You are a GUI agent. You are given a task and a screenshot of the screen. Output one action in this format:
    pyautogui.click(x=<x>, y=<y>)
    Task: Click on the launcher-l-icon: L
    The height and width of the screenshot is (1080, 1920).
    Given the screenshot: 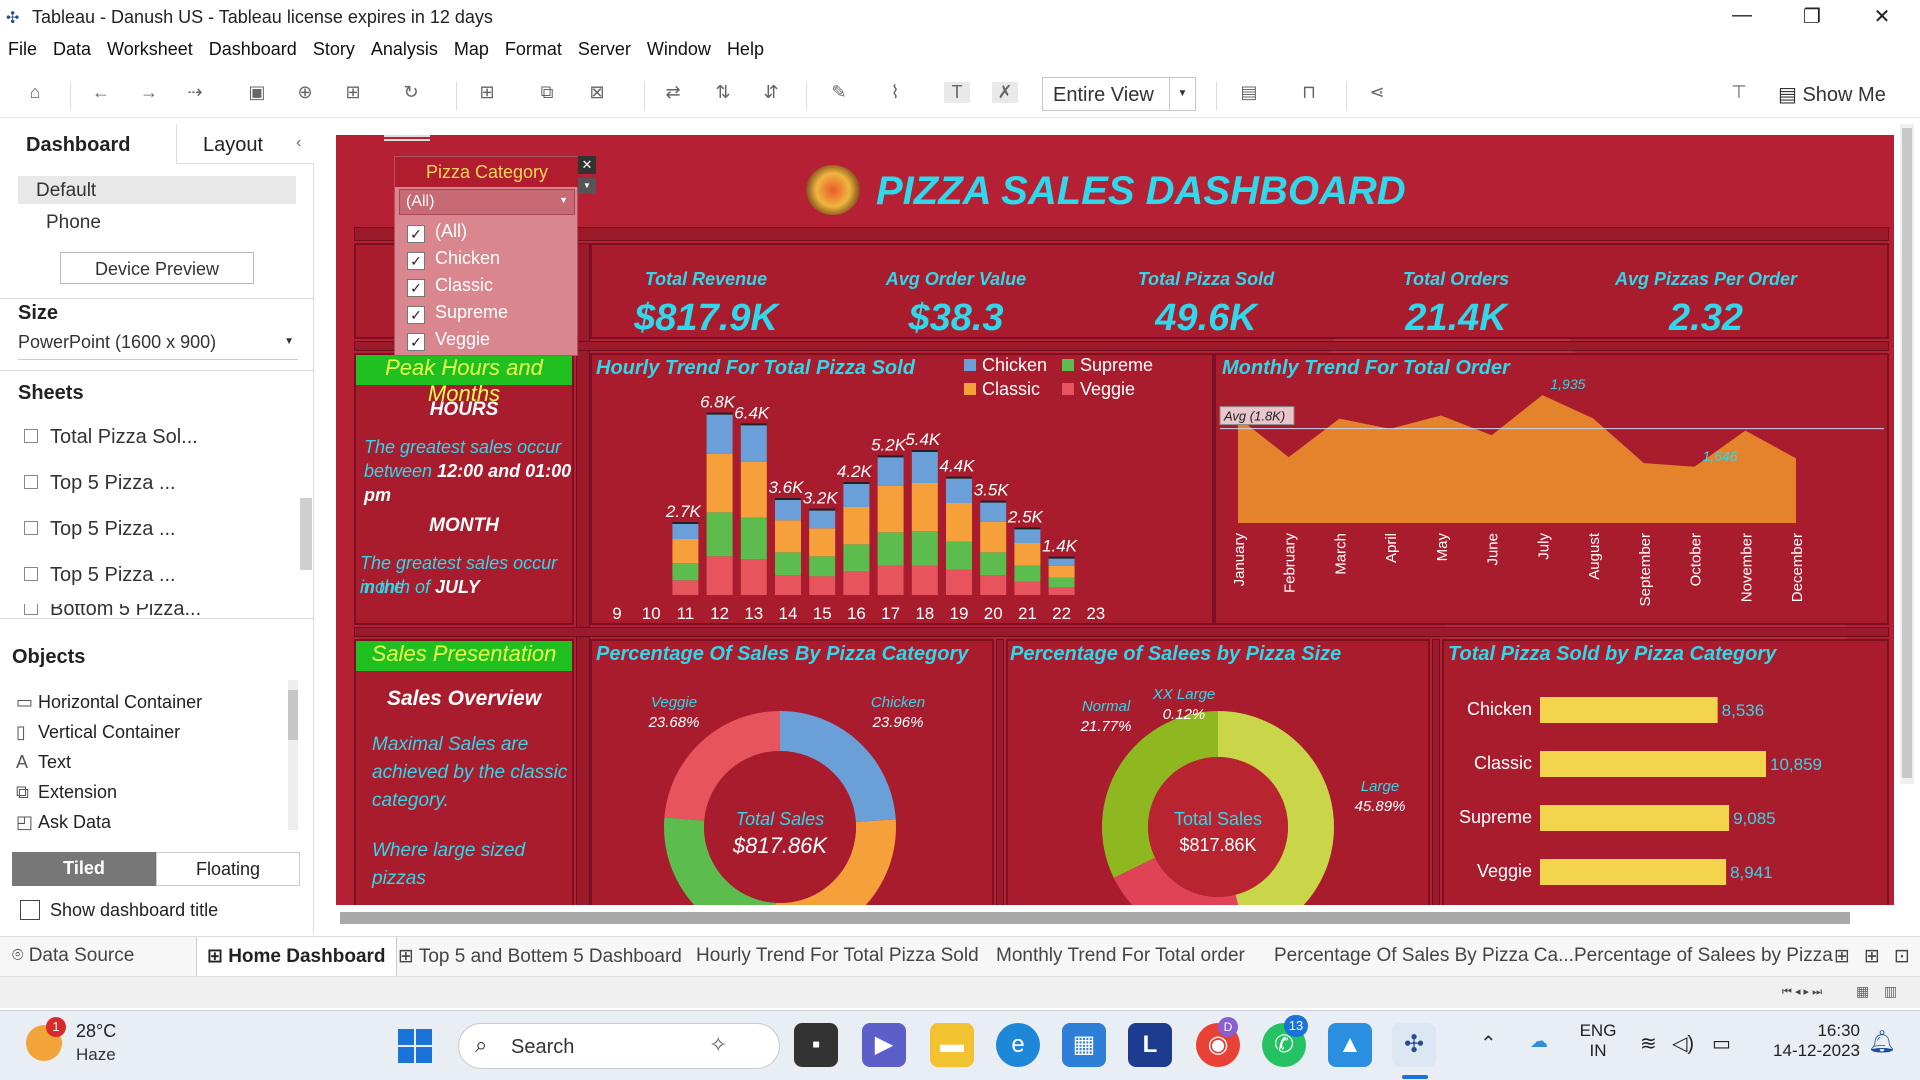 What is the action you would take?
    pyautogui.click(x=1150, y=1045)
    